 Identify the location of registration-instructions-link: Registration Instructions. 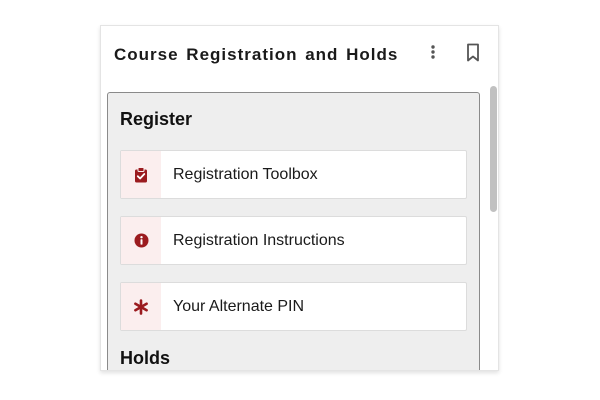
(293, 240).